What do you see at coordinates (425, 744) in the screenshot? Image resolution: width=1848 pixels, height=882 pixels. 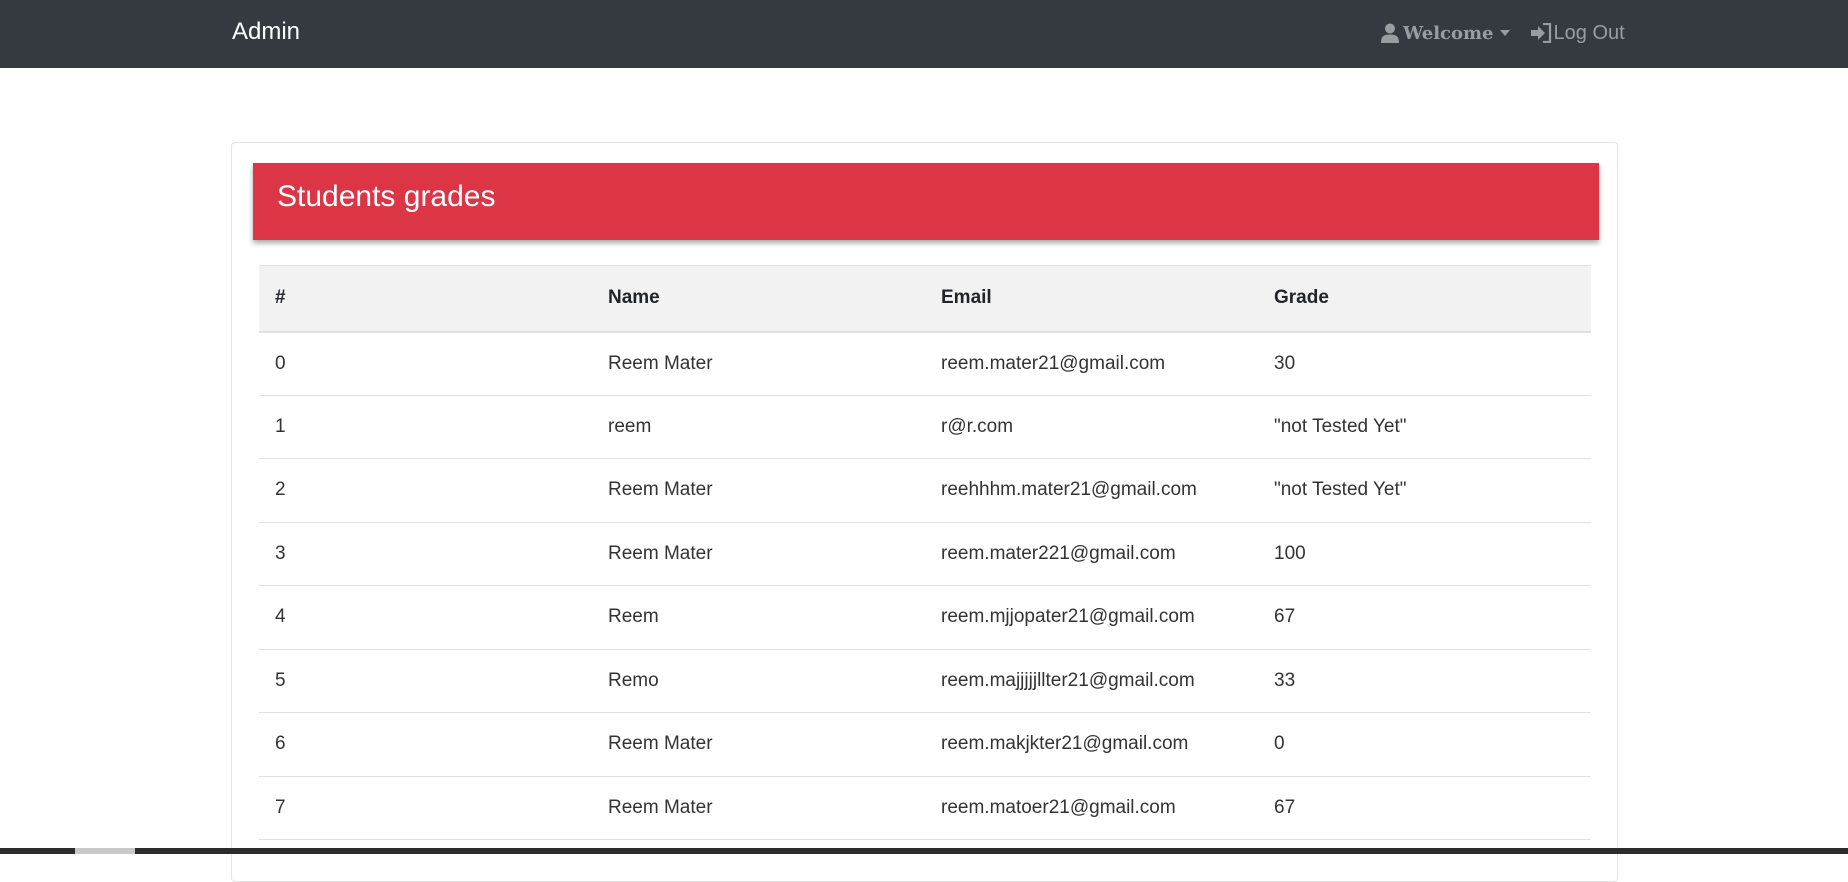 I see `cell-index: 6` at bounding box center [425, 744].